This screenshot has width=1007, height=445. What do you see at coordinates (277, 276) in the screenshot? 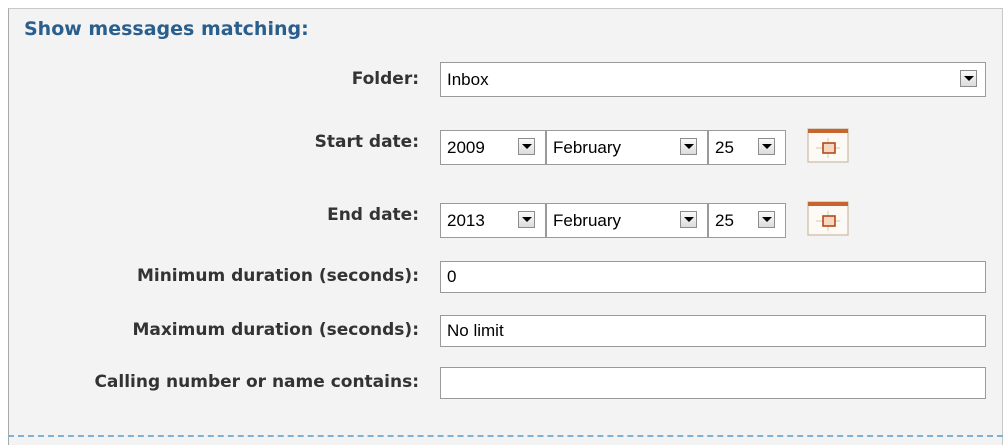
I see `min-duration-label: Minimum duration (seconds):` at bounding box center [277, 276].